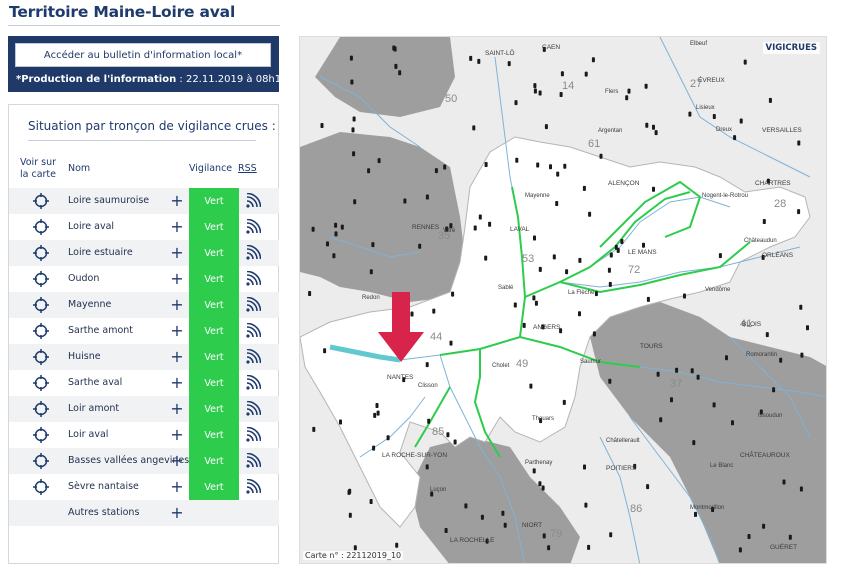 This screenshot has height=570, width=850. Describe the element at coordinates (143, 55) in the screenshot. I see `bulletin-button: Accéder au bulletin d'information local*` at that location.